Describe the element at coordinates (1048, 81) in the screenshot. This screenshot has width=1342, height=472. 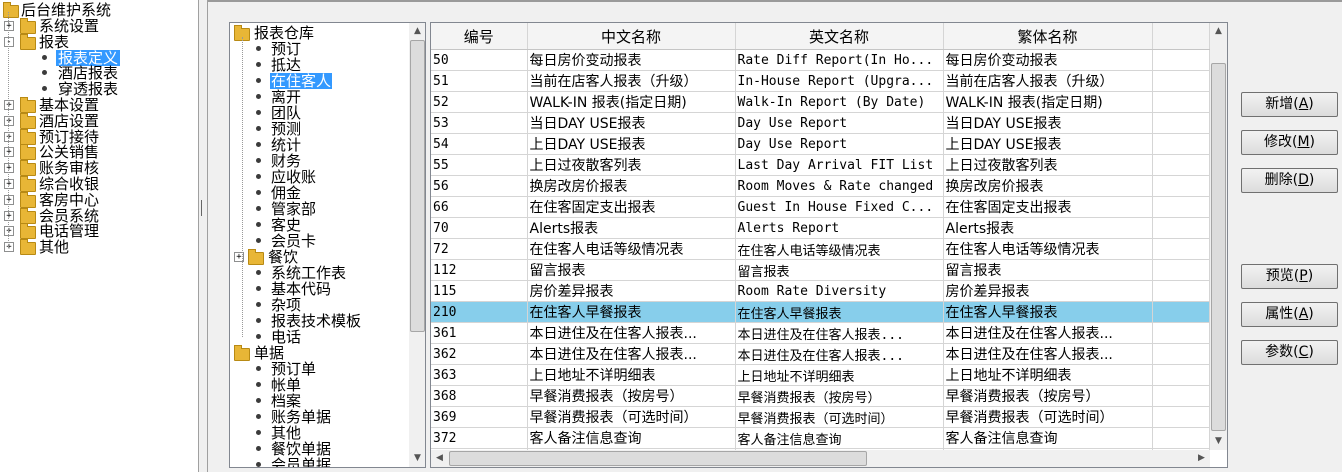
I see `cell-tw-name: 当前在店客人报表（升级）` at that location.